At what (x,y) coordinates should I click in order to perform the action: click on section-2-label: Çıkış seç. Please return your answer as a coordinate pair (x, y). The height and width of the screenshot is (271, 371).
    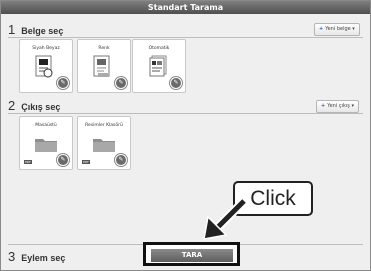
    Looking at the image, I should click on (41, 107).